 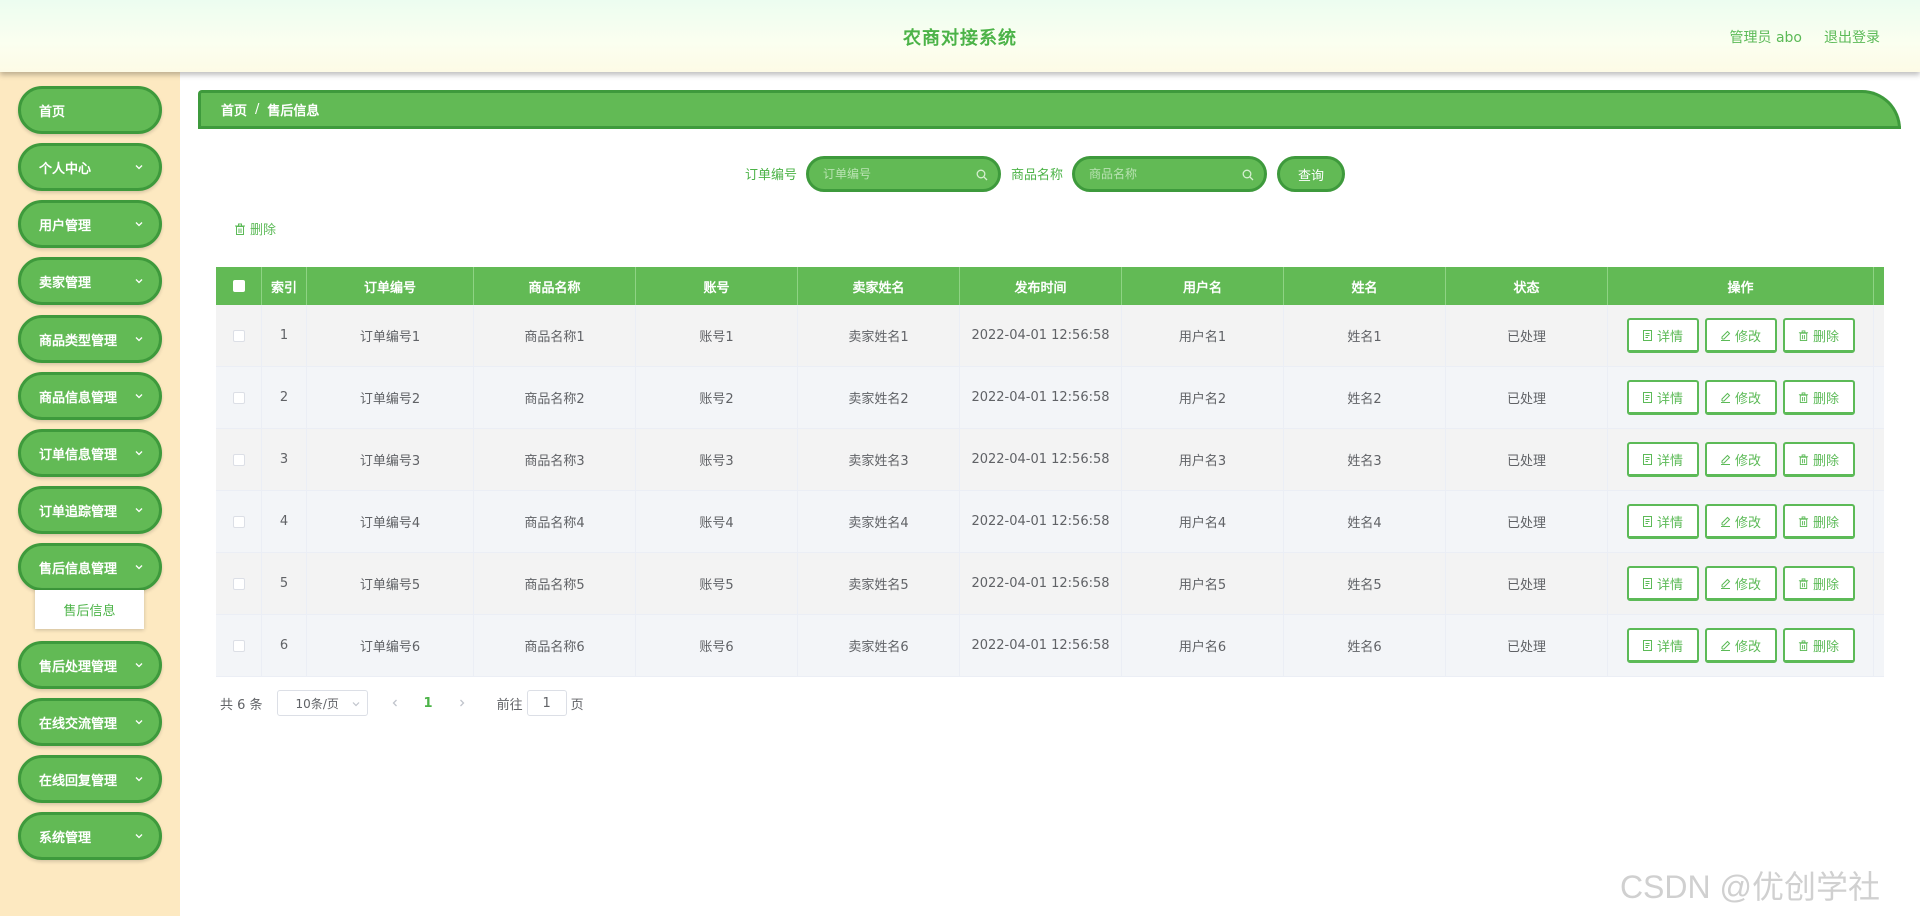 I want to click on column-header-account: 账号, so click(x=717, y=286).